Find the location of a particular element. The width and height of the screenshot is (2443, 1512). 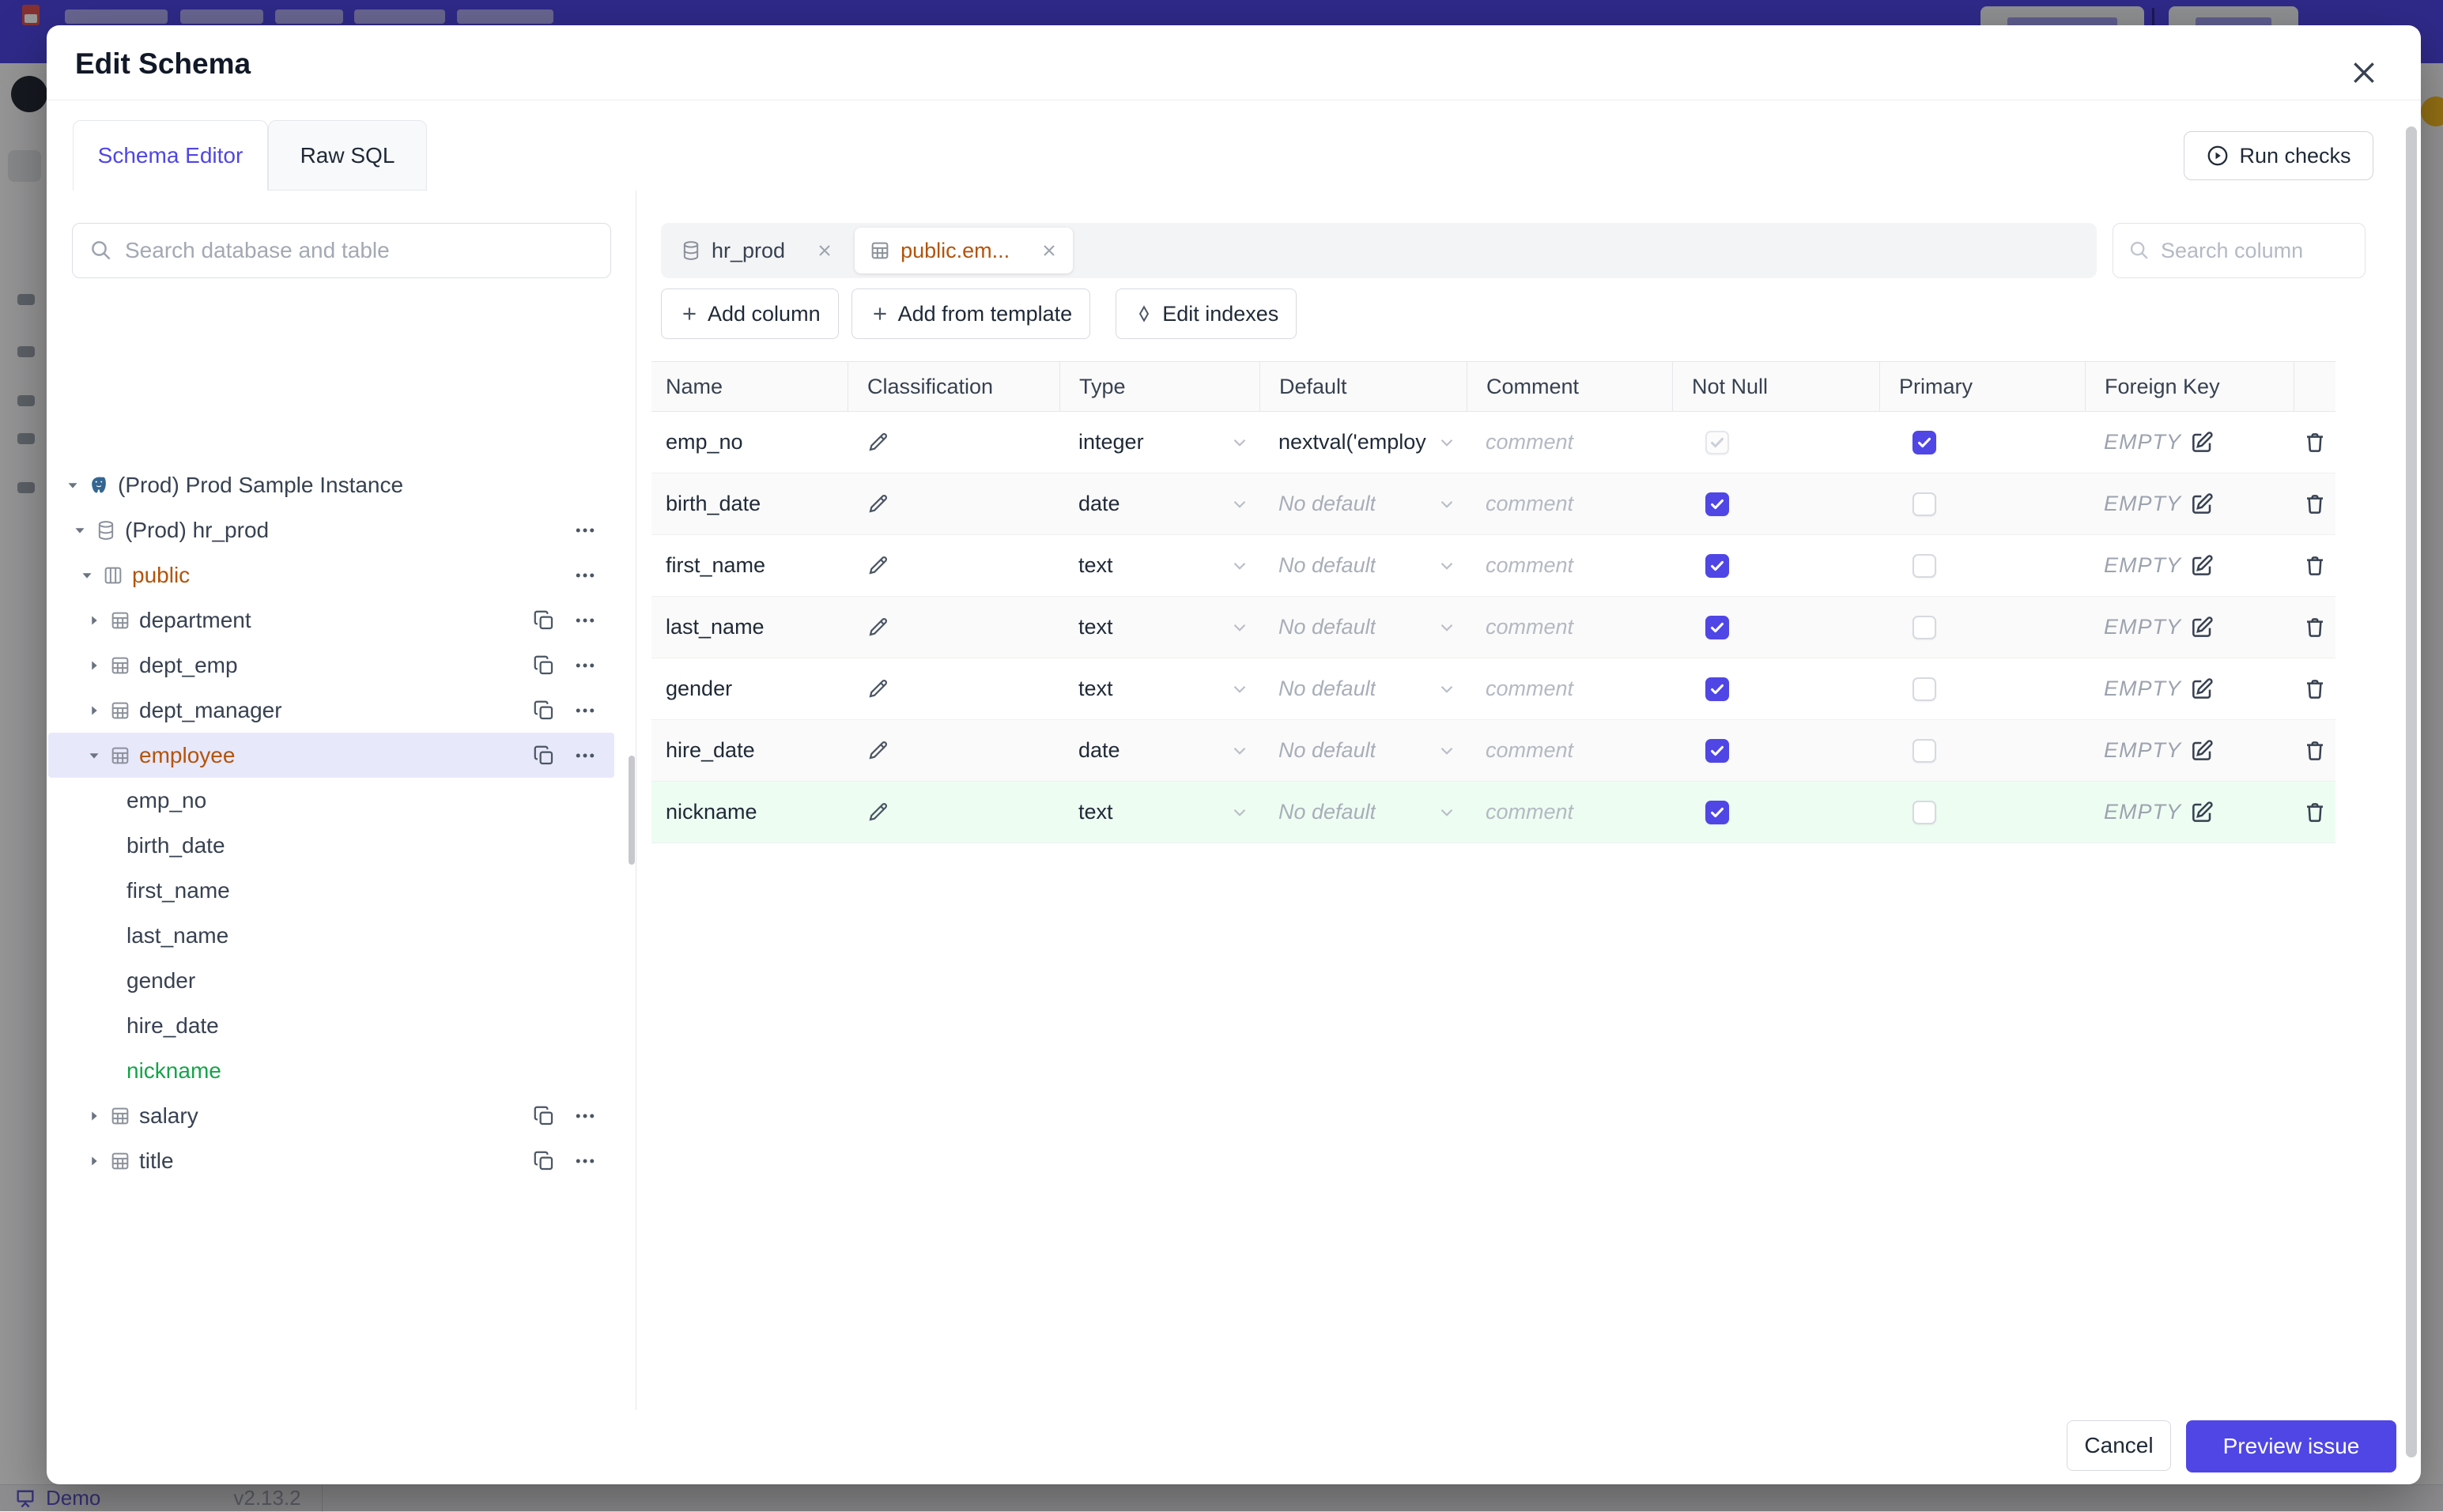

tree-column-emp_no: emp_no is located at coordinates (331, 800).